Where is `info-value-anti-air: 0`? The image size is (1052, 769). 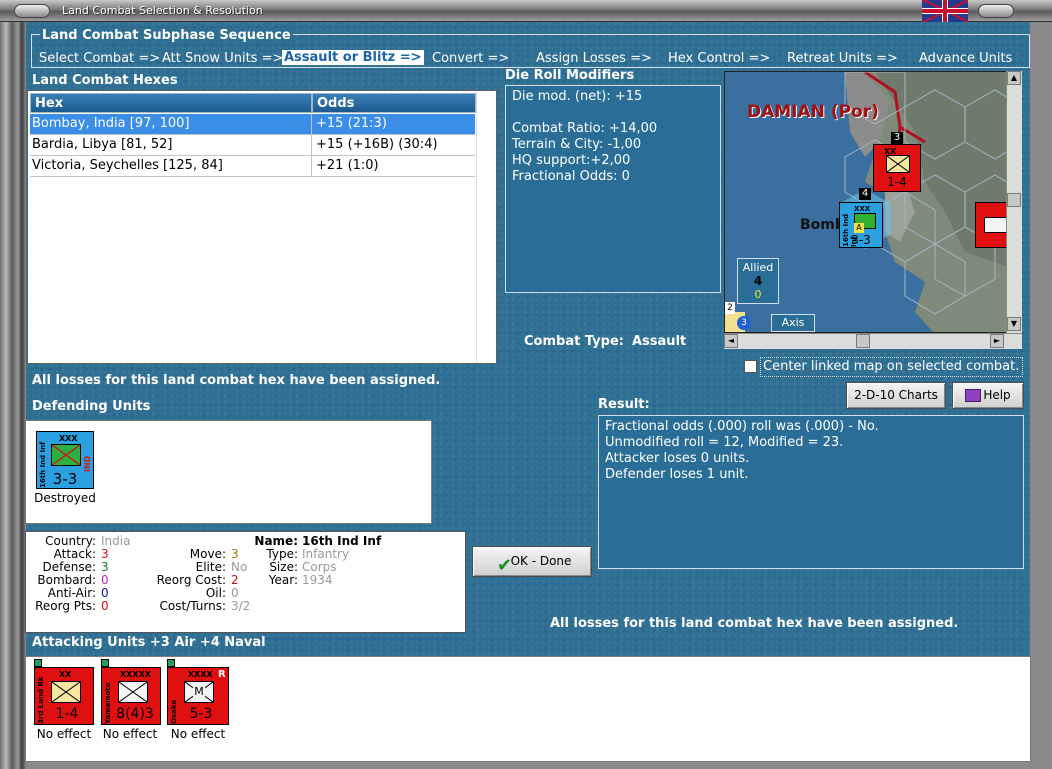
info-value-anti-air: 0 is located at coordinates (105, 593).